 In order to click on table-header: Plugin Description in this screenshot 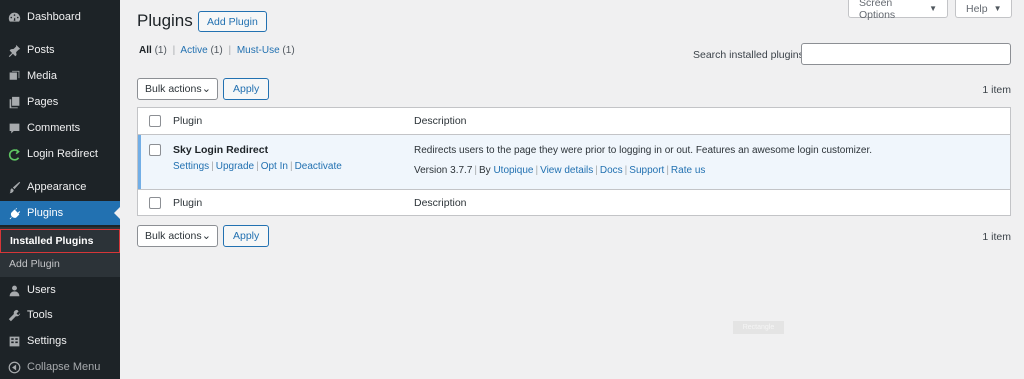, I will do `click(574, 121)`.